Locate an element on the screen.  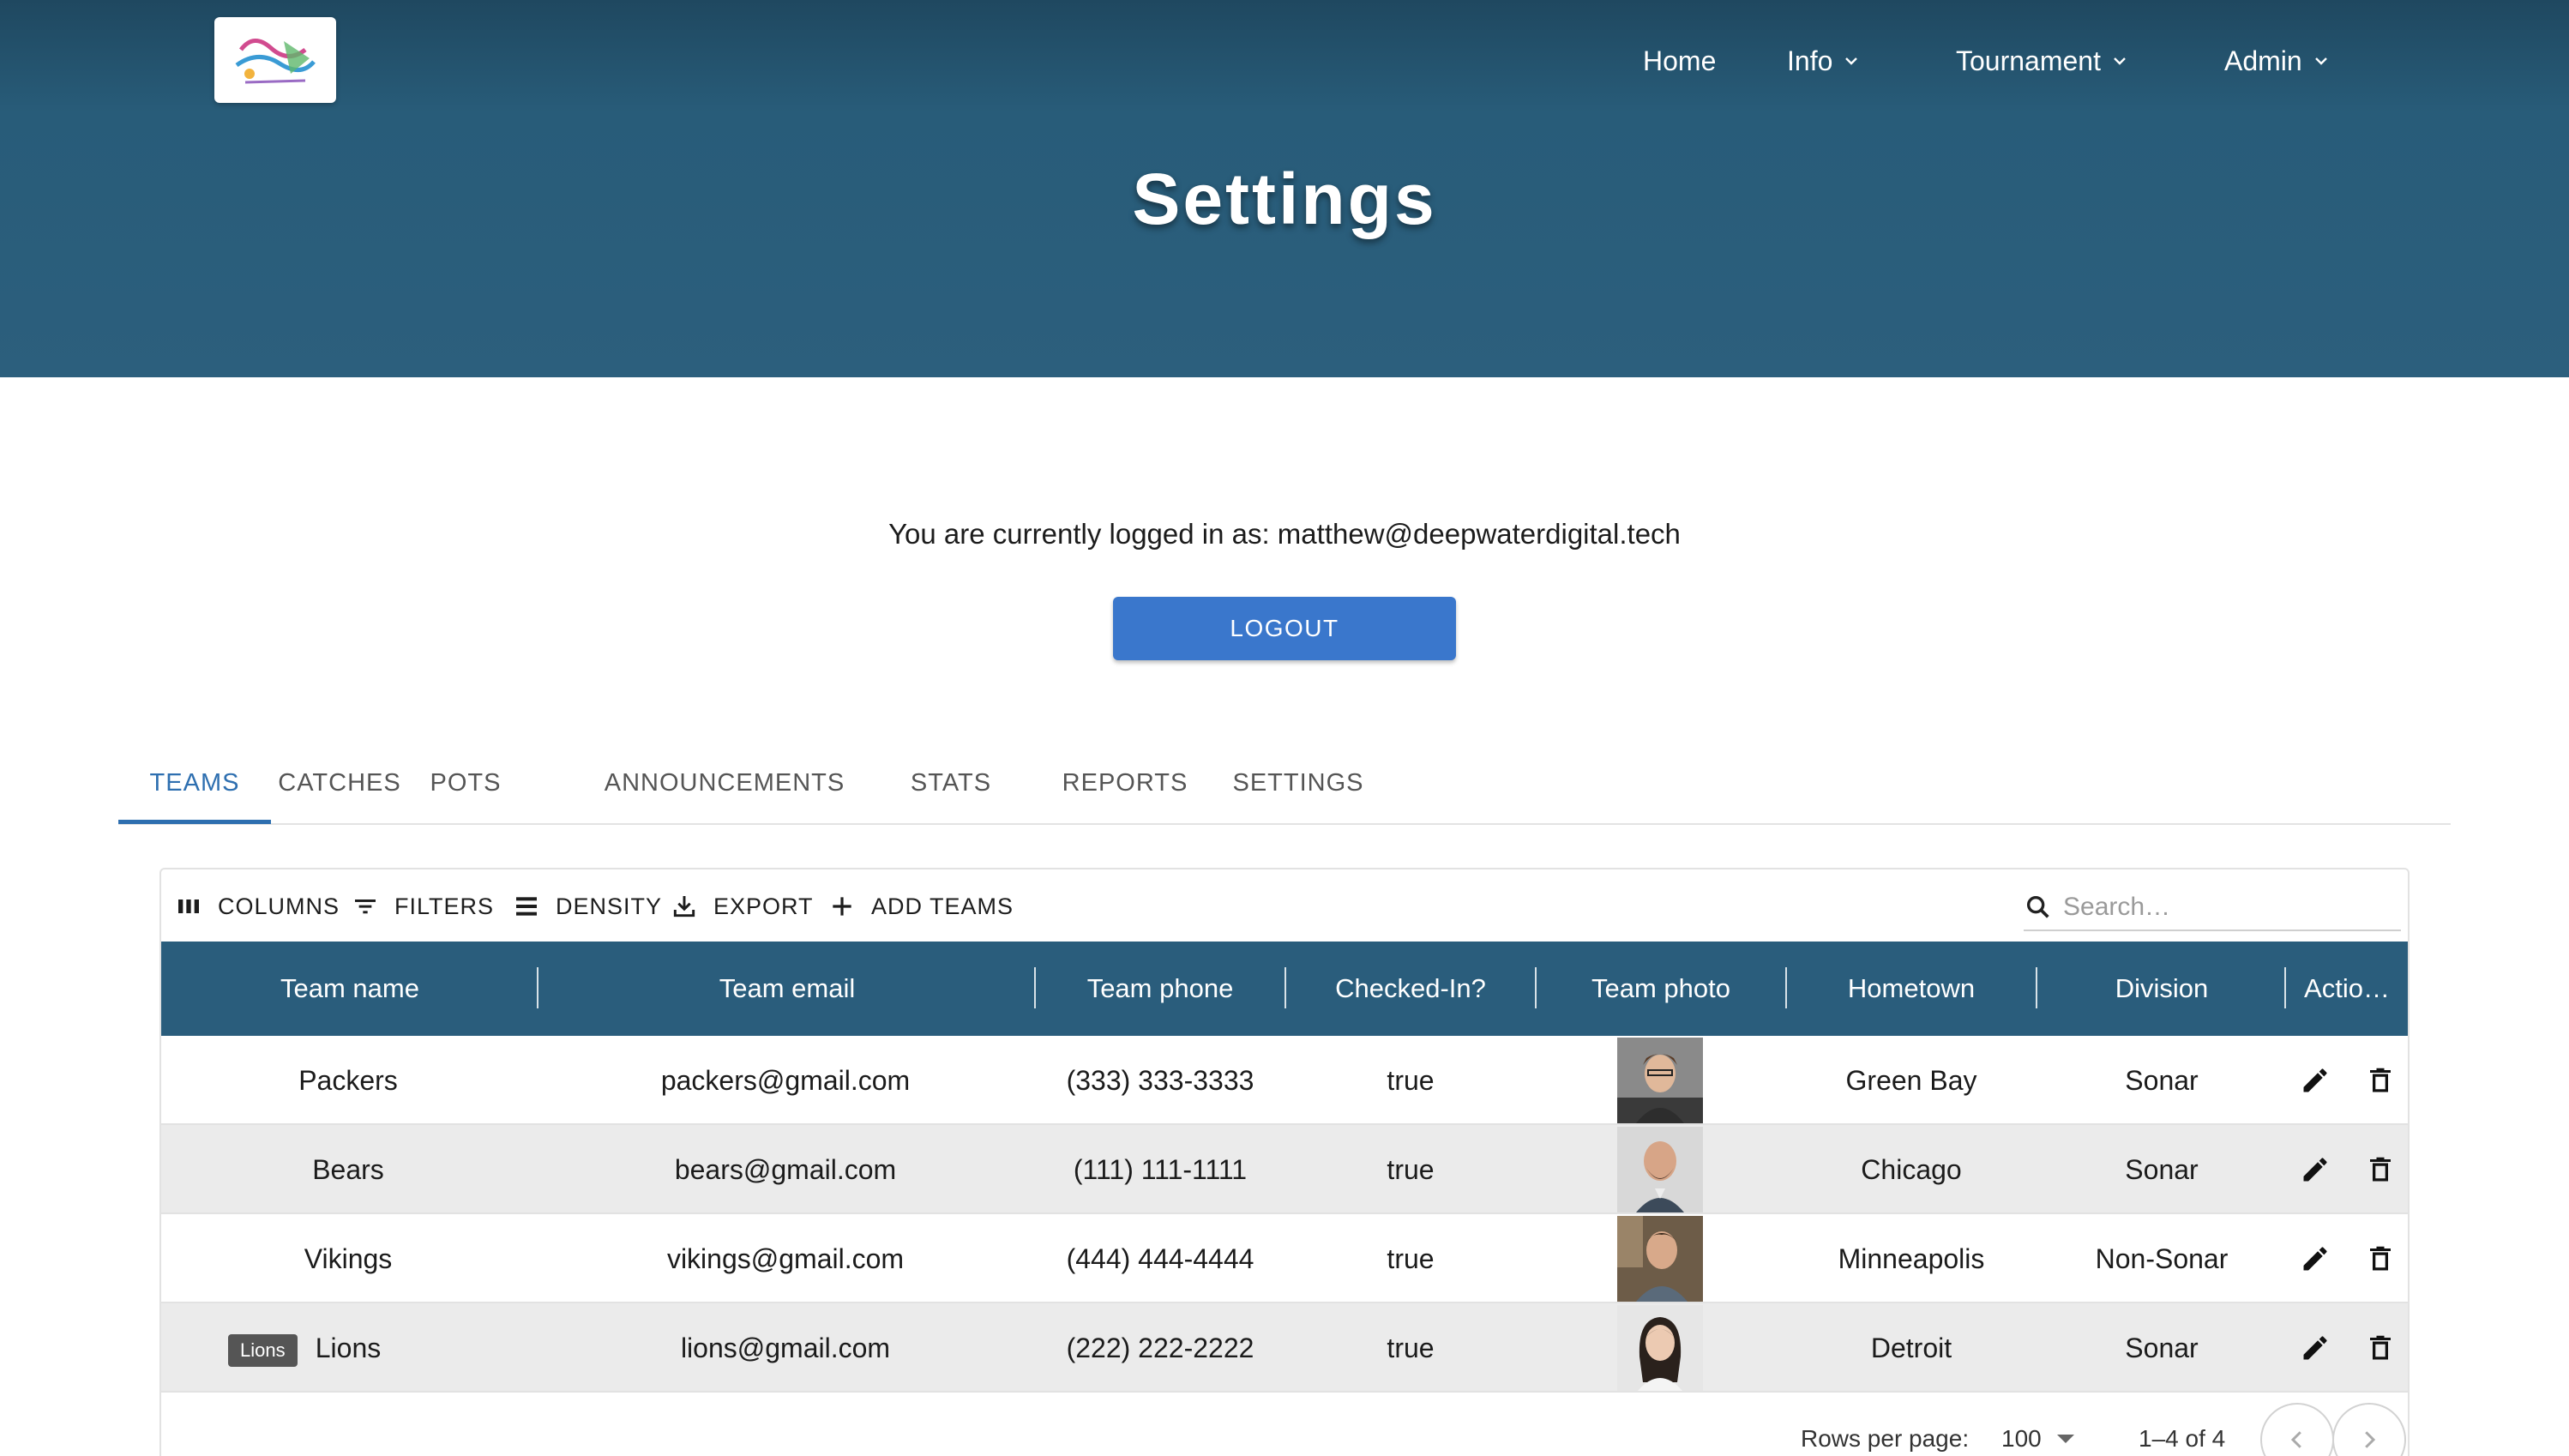
export-label: EXPORT is located at coordinates (763, 906).